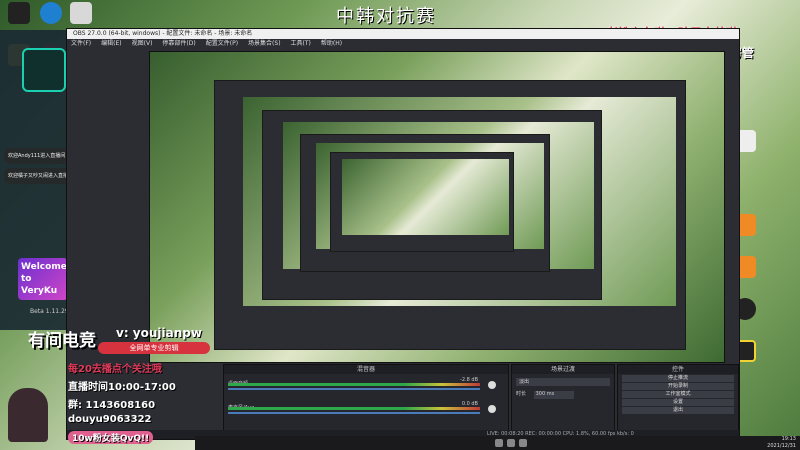 This screenshot has height=450, width=800. What do you see at coordinates (154, 348) in the screenshot?
I see `overlay-tagline: 全网单专业剪辑` at bounding box center [154, 348].